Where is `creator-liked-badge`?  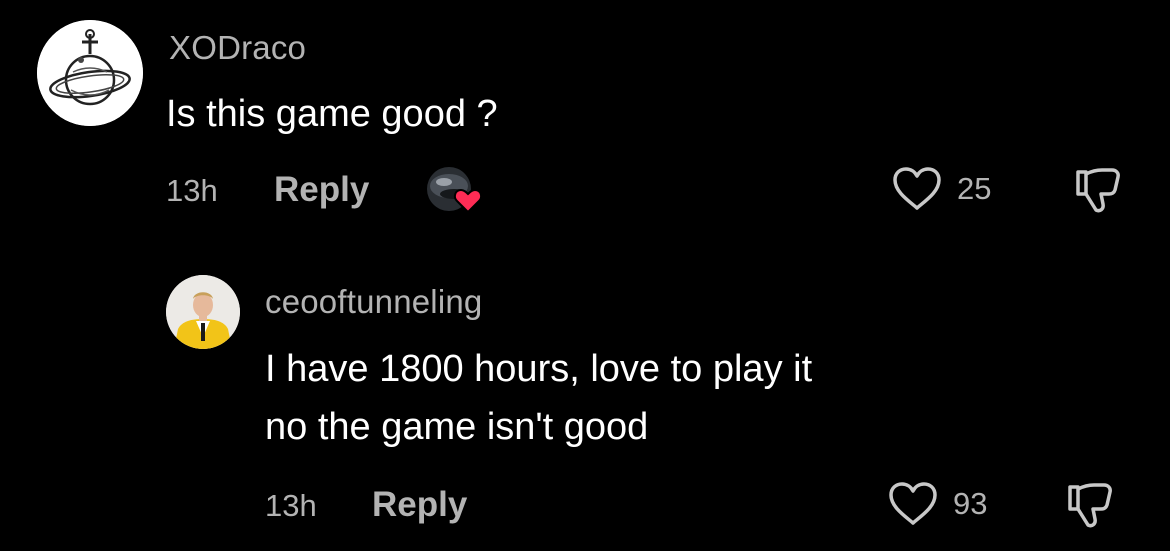 creator-liked-badge is located at coordinates (455, 191).